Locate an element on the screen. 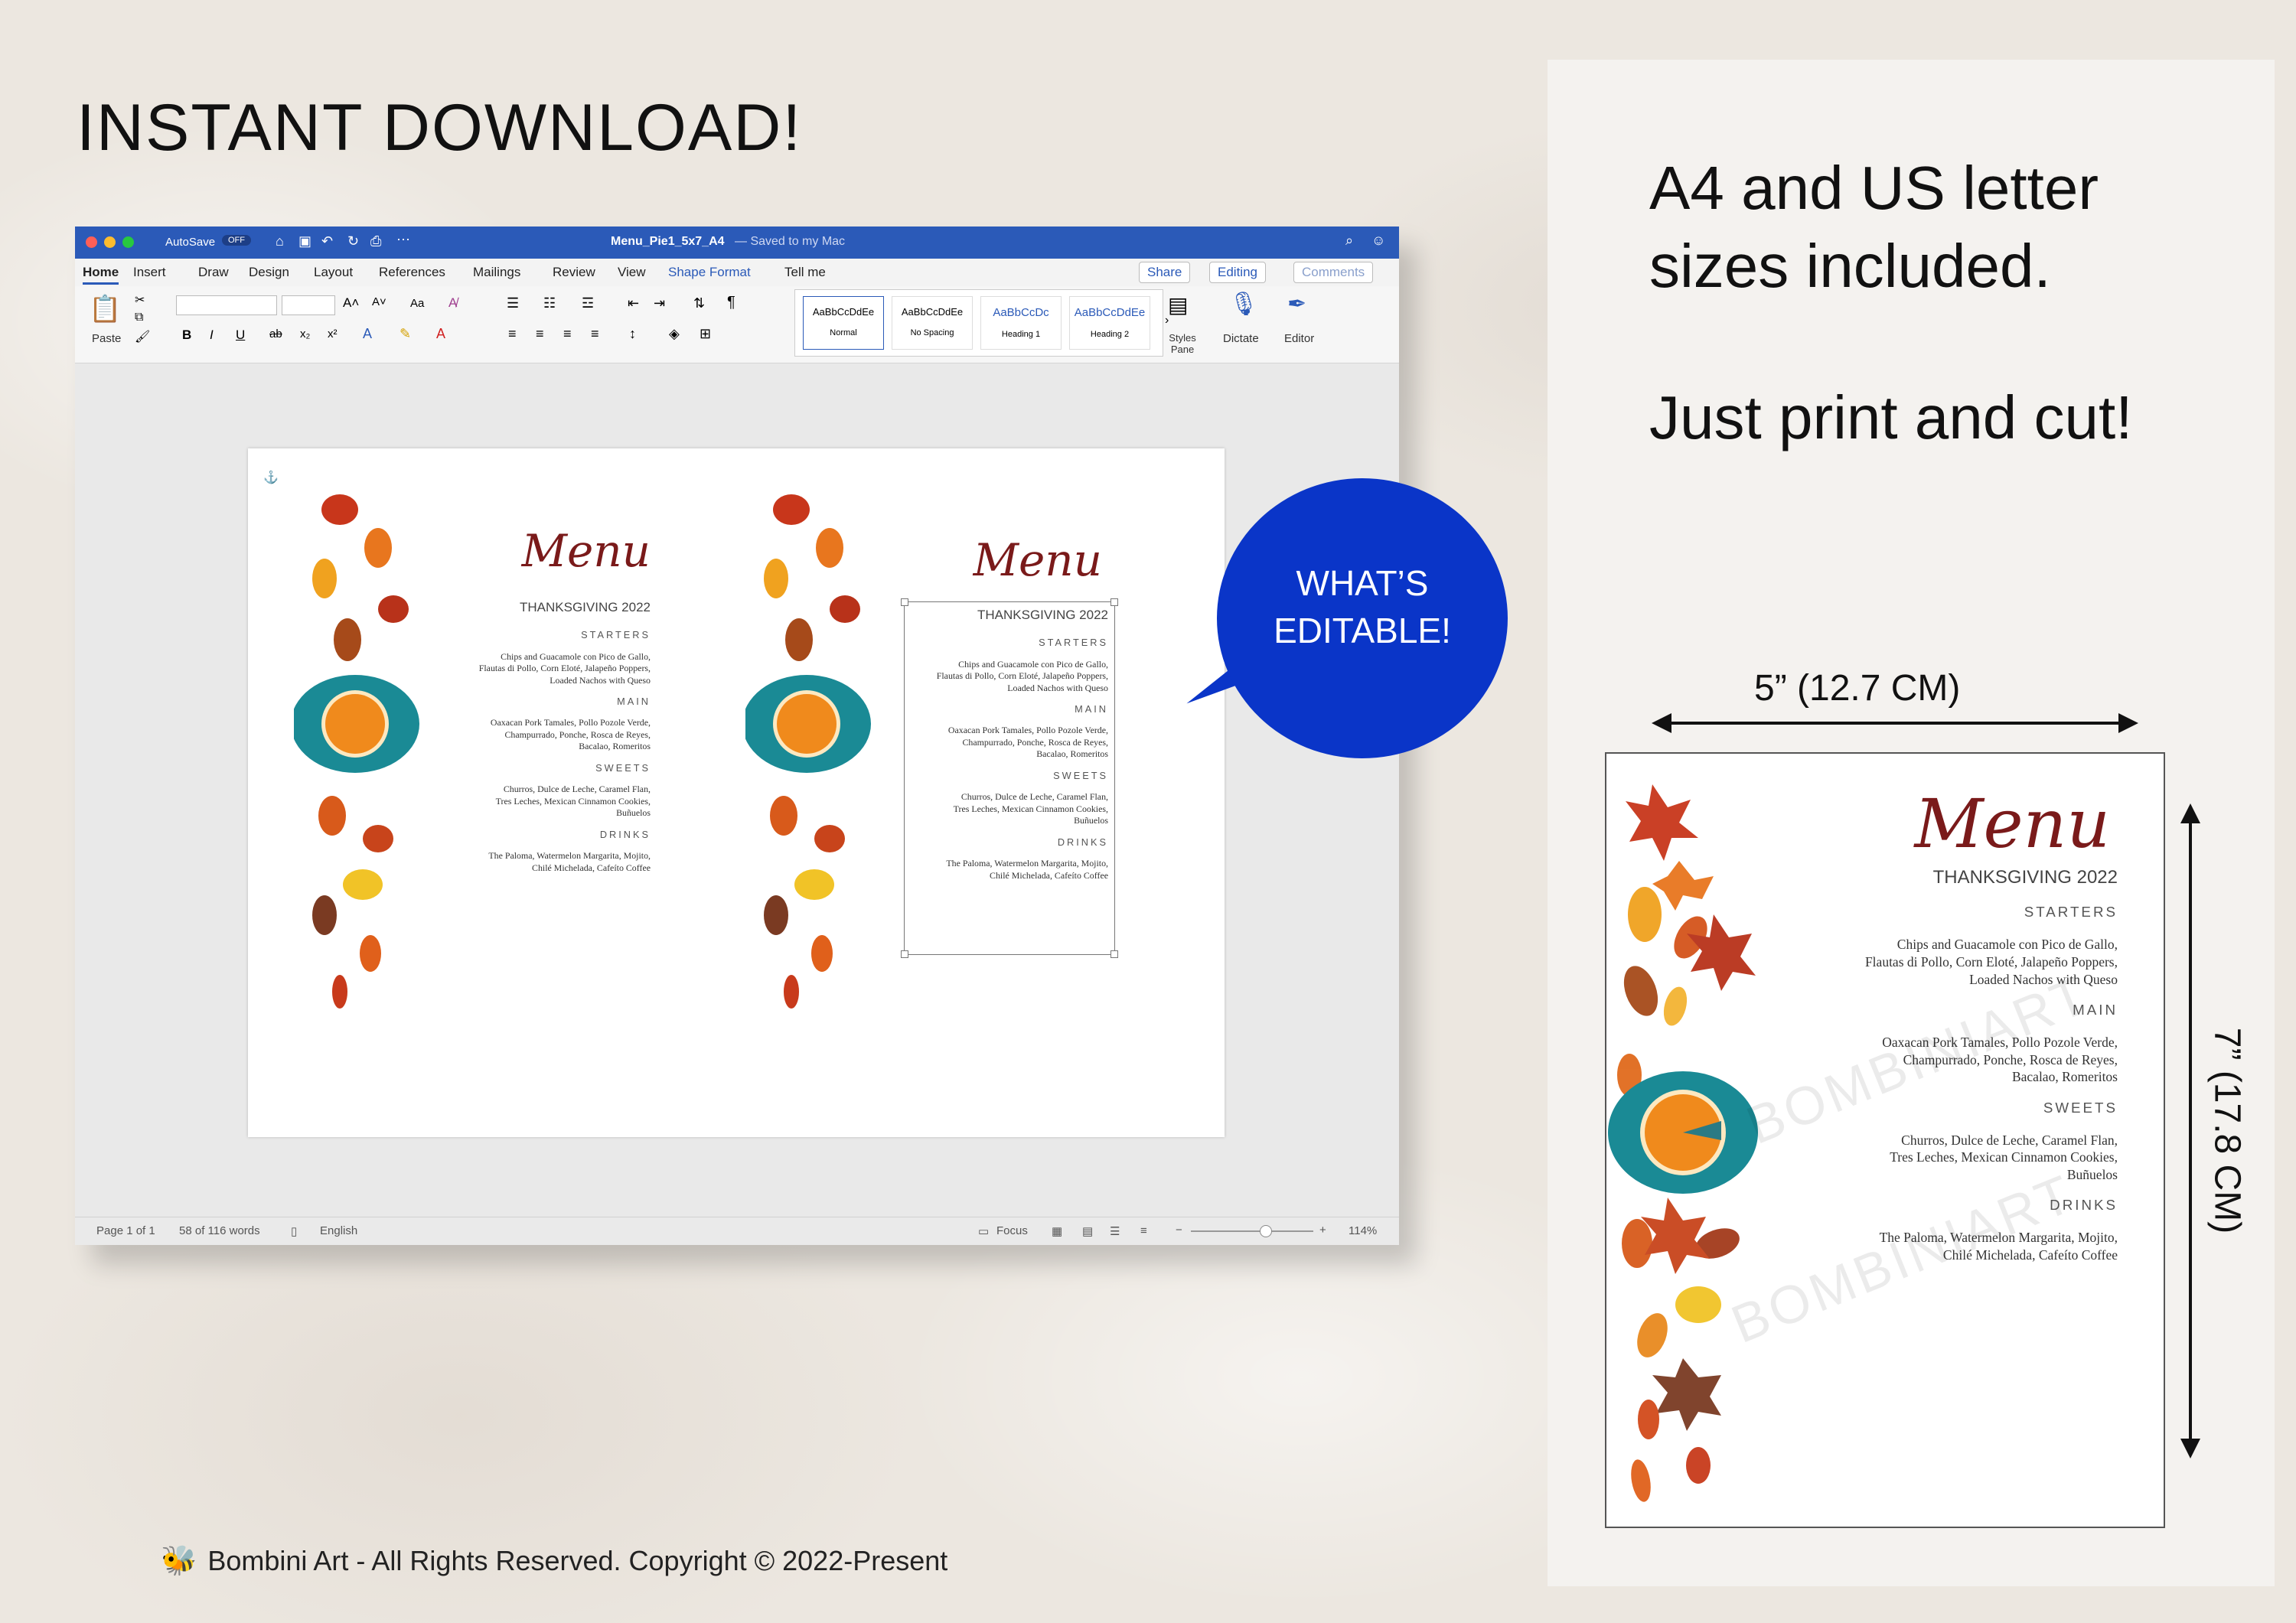 The height and width of the screenshot is (1623, 2296). show-marks-icon: ¶ is located at coordinates (731, 302).